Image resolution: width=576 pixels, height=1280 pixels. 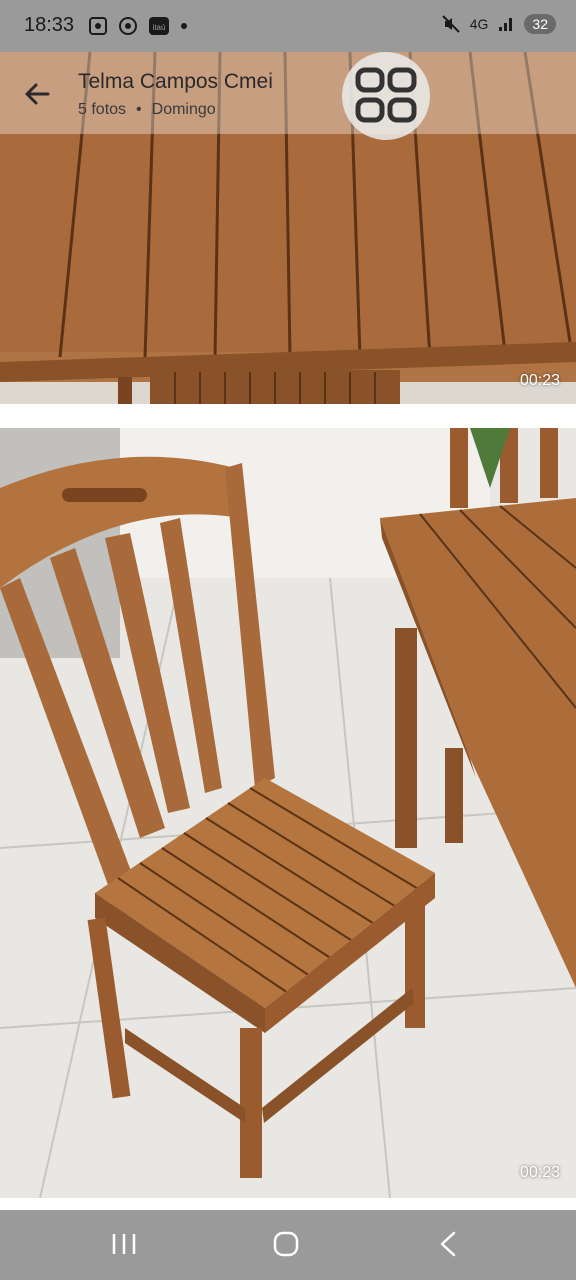 I want to click on system-nav-bar, so click(x=288, y=1245).